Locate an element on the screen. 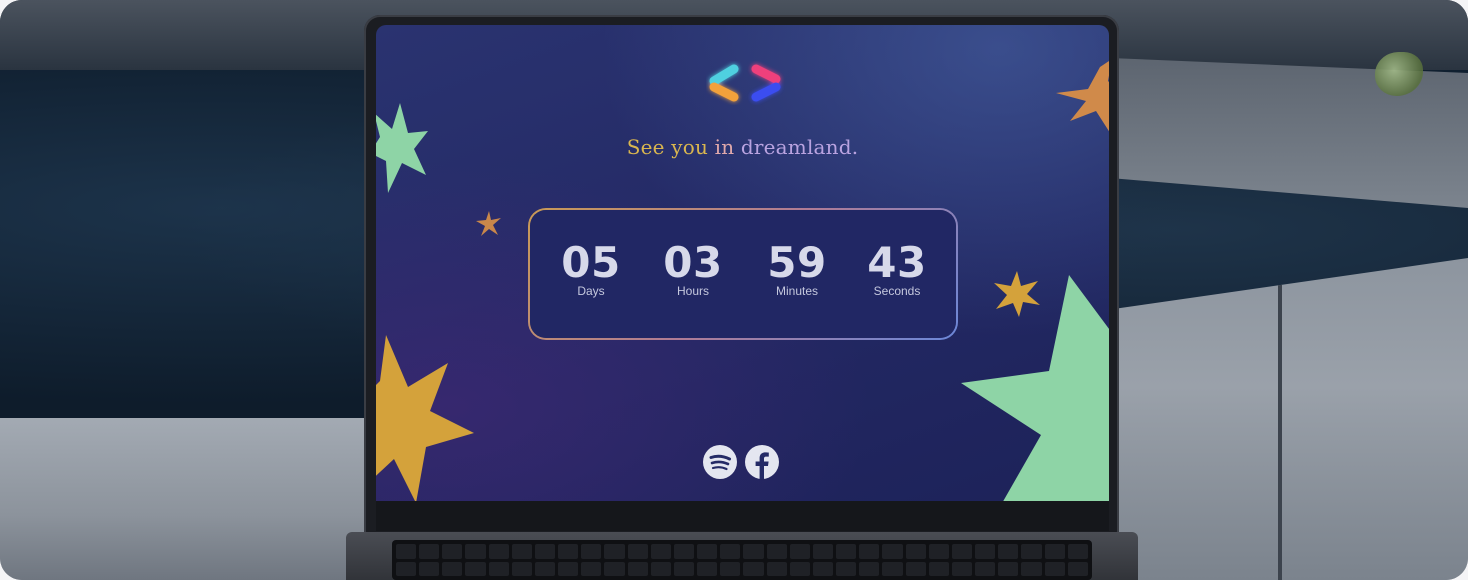  countdown-timer: 05 Days 03 Hours 59 Minutes 43 Seconds is located at coordinates (743, 274).